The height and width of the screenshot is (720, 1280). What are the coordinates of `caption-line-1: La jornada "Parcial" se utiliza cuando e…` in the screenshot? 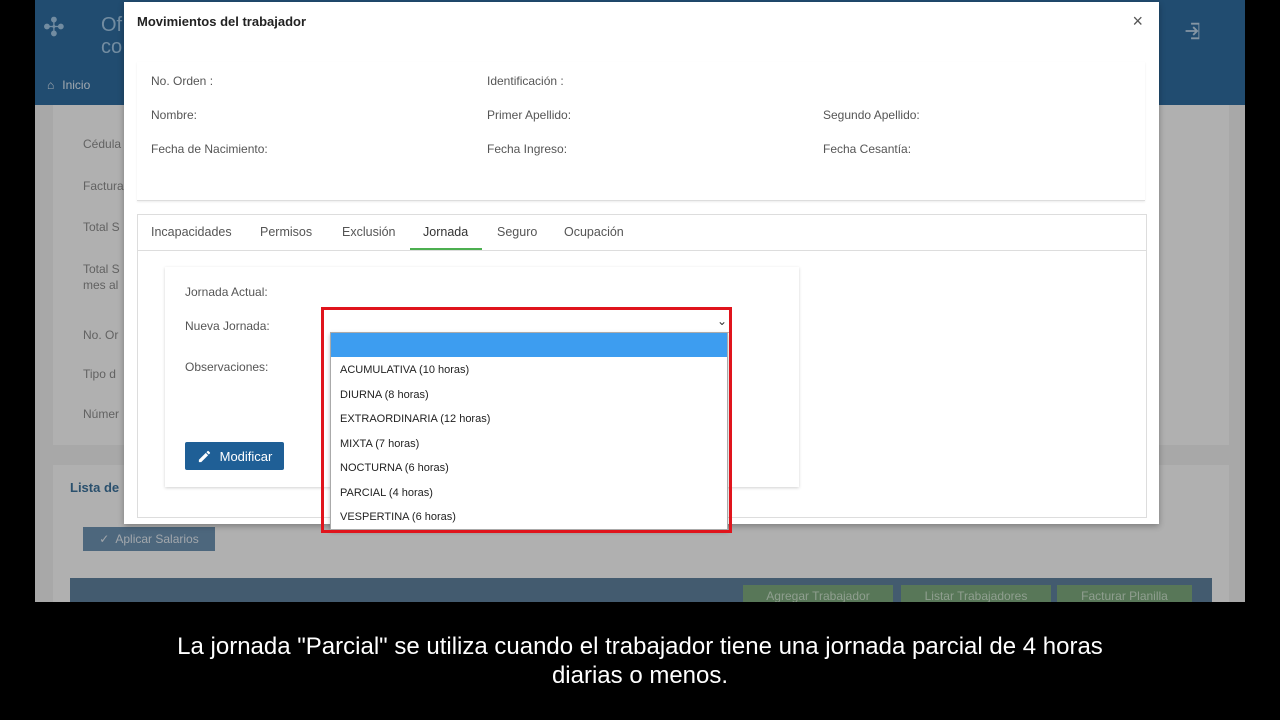 It's located at (640, 646).